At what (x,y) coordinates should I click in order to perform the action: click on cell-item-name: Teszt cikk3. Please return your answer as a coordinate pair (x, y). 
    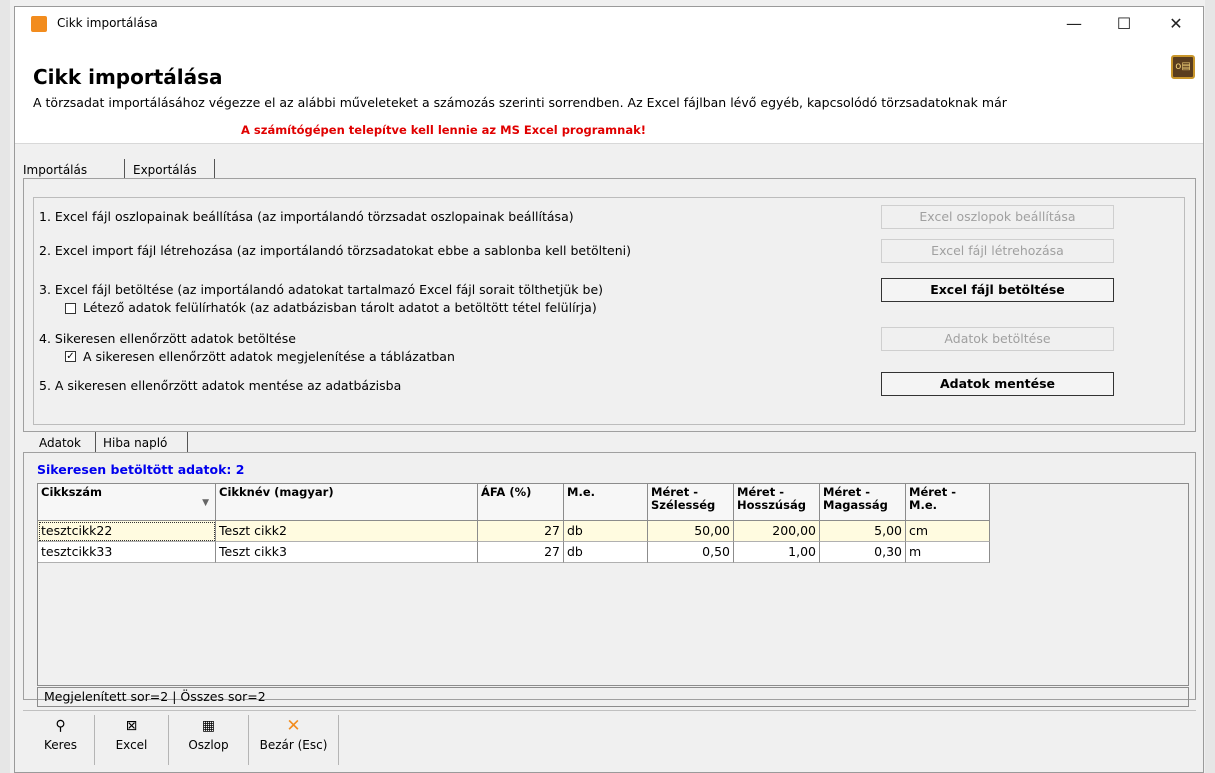
    Looking at the image, I should click on (347, 552).